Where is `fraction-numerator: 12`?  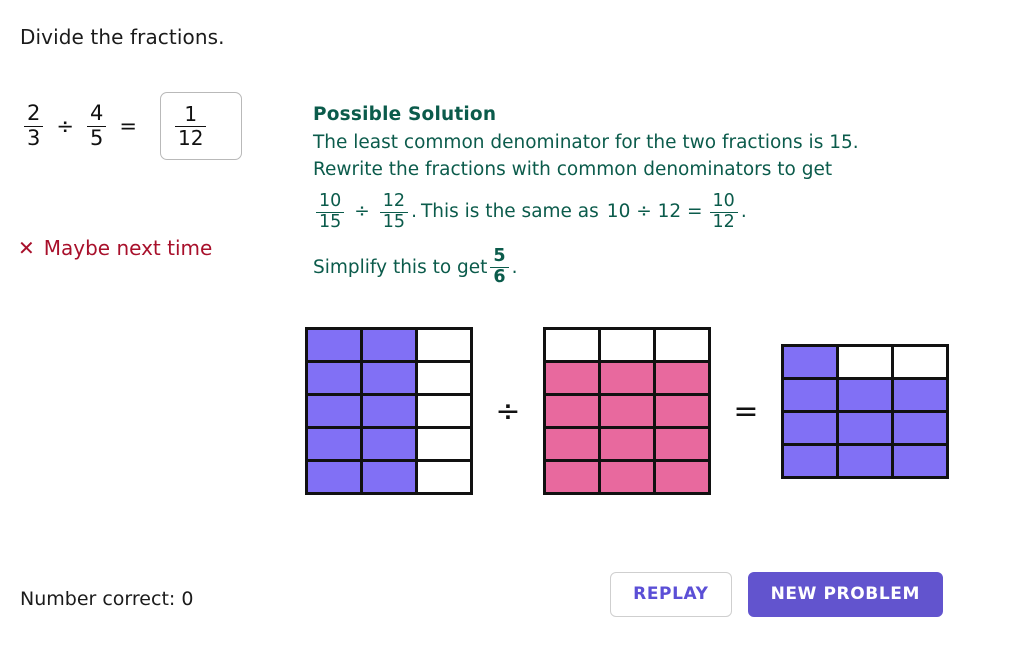
fraction-numerator: 12 is located at coordinates (394, 200).